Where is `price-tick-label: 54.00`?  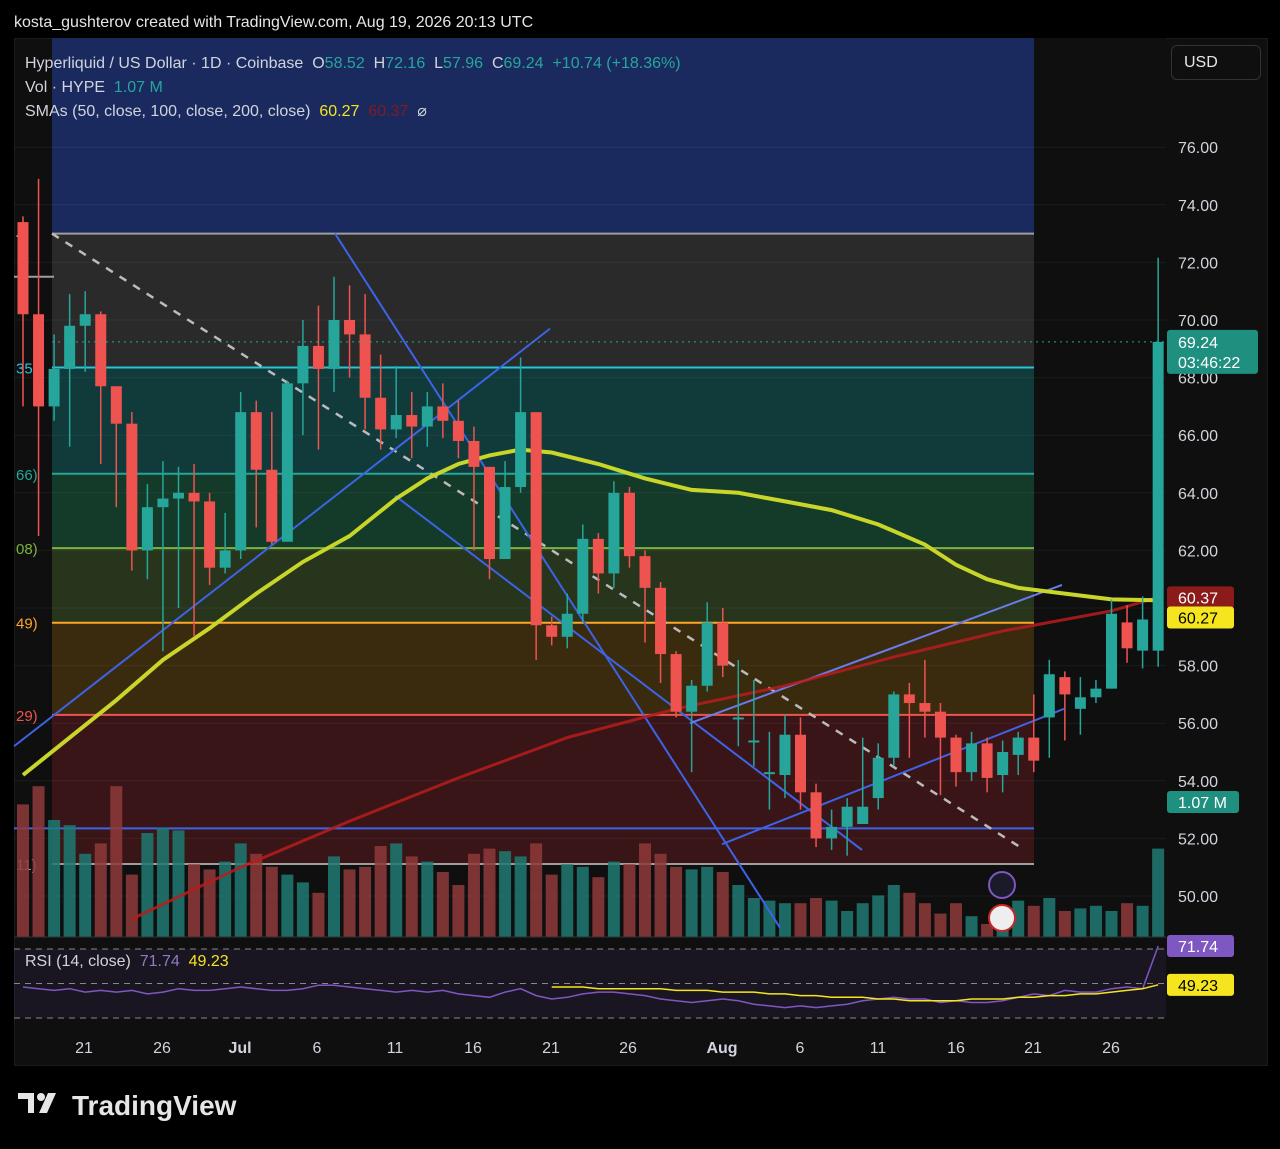 price-tick-label: 54.00 is located at coordinates (1198, 782).